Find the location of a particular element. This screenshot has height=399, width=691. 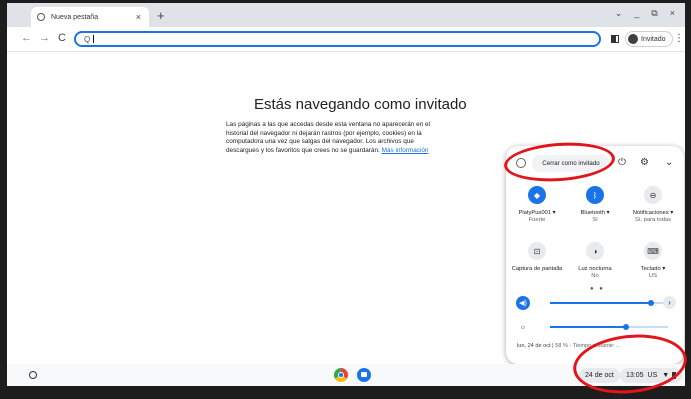

page-indicator: ● ● is located at coordinates (597, 289).